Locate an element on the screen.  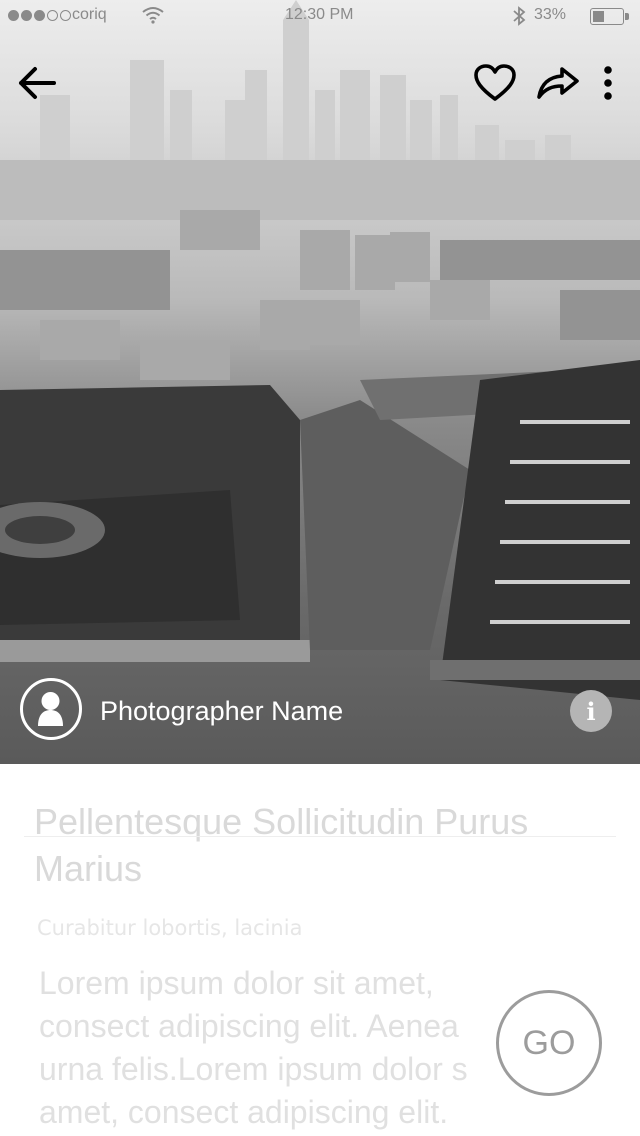
carrier-name: coriq is located at coordinates (89, 14).